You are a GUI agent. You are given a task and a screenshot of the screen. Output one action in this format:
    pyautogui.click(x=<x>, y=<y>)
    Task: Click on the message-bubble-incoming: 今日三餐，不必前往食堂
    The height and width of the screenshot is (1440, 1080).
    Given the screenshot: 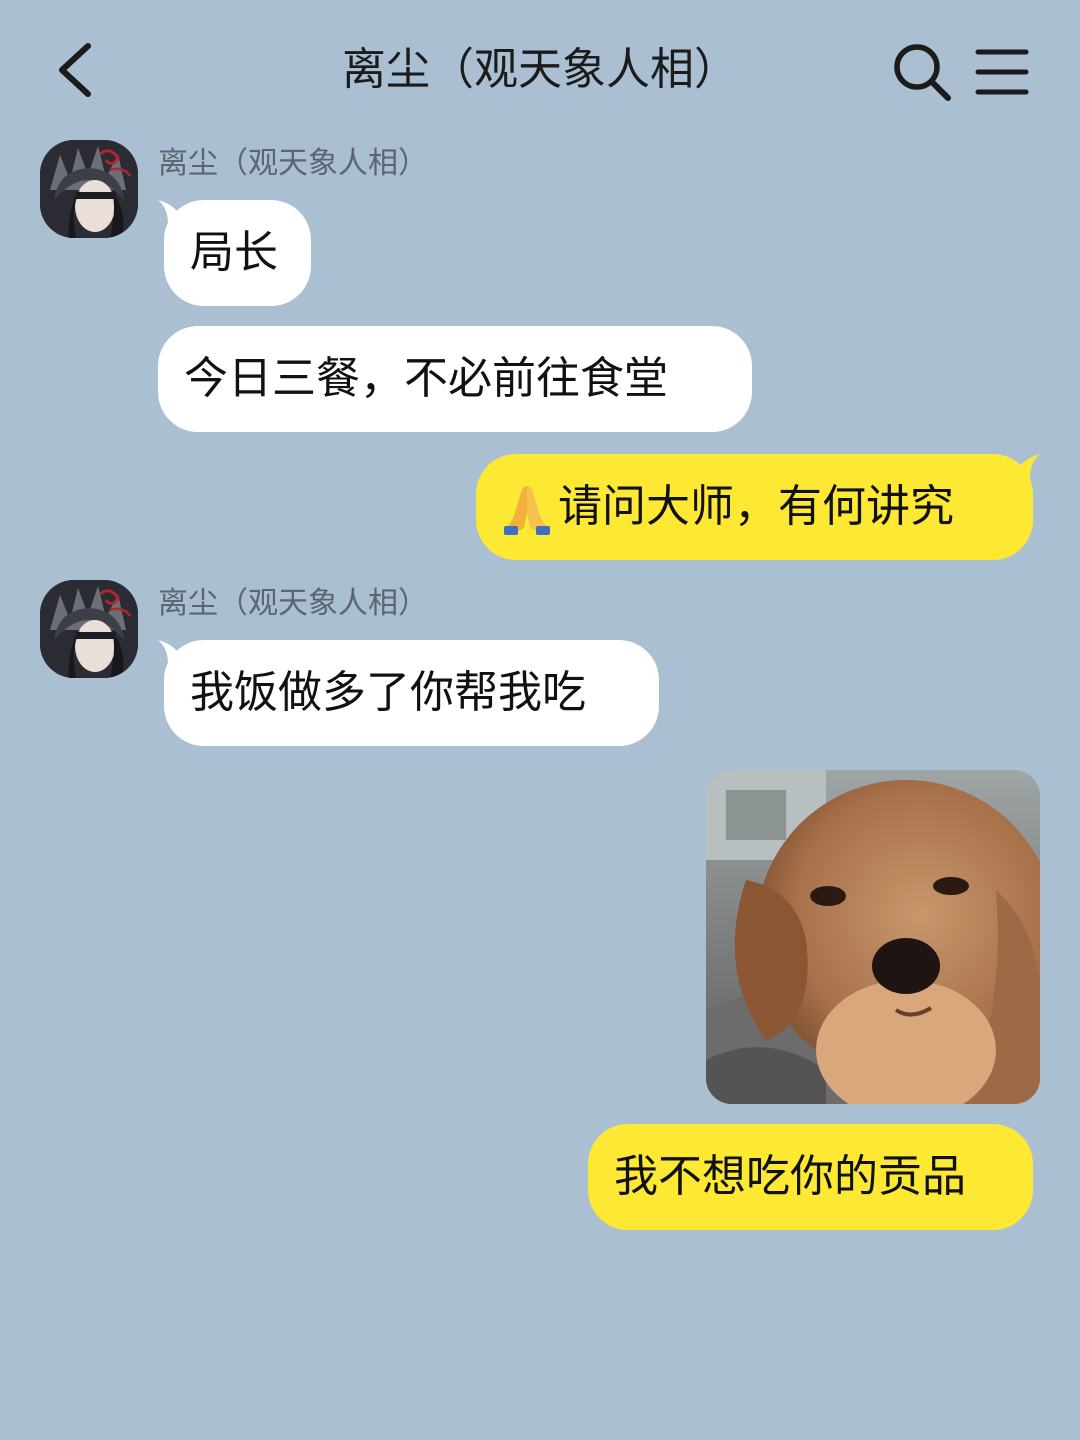 What is the action you would take?
    pyautogui.click(x=455, y=379)
    